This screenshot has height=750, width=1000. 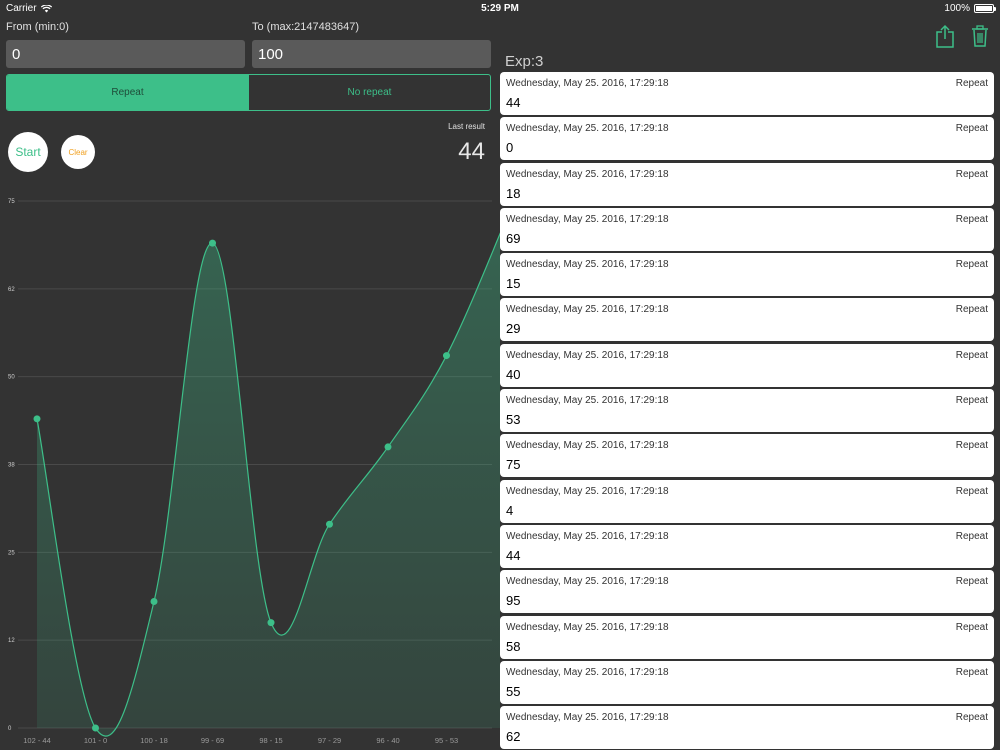 I want to click on x-tick-label: 97 - 29, so click(x=329, y=740).